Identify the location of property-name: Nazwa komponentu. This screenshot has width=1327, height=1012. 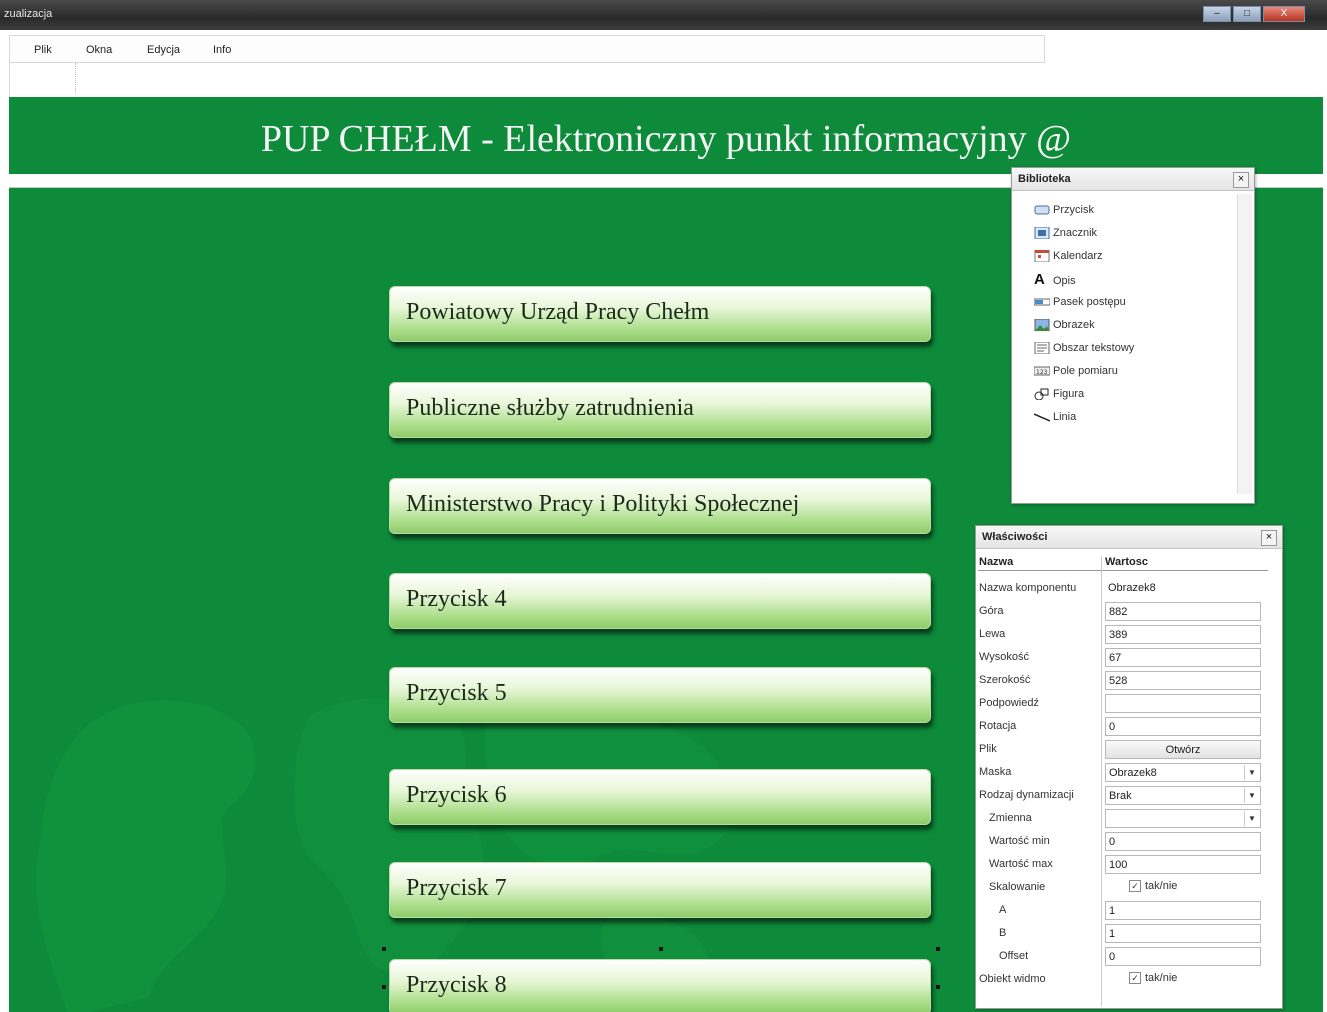
(1028, 588).